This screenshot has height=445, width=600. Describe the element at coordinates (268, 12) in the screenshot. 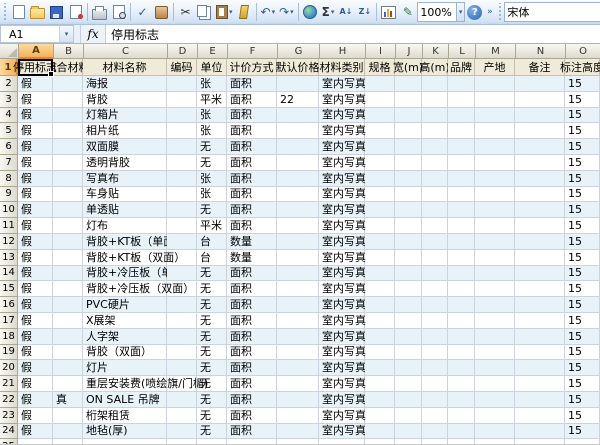

I see `undo-icon: ↶ ▾` at that location.